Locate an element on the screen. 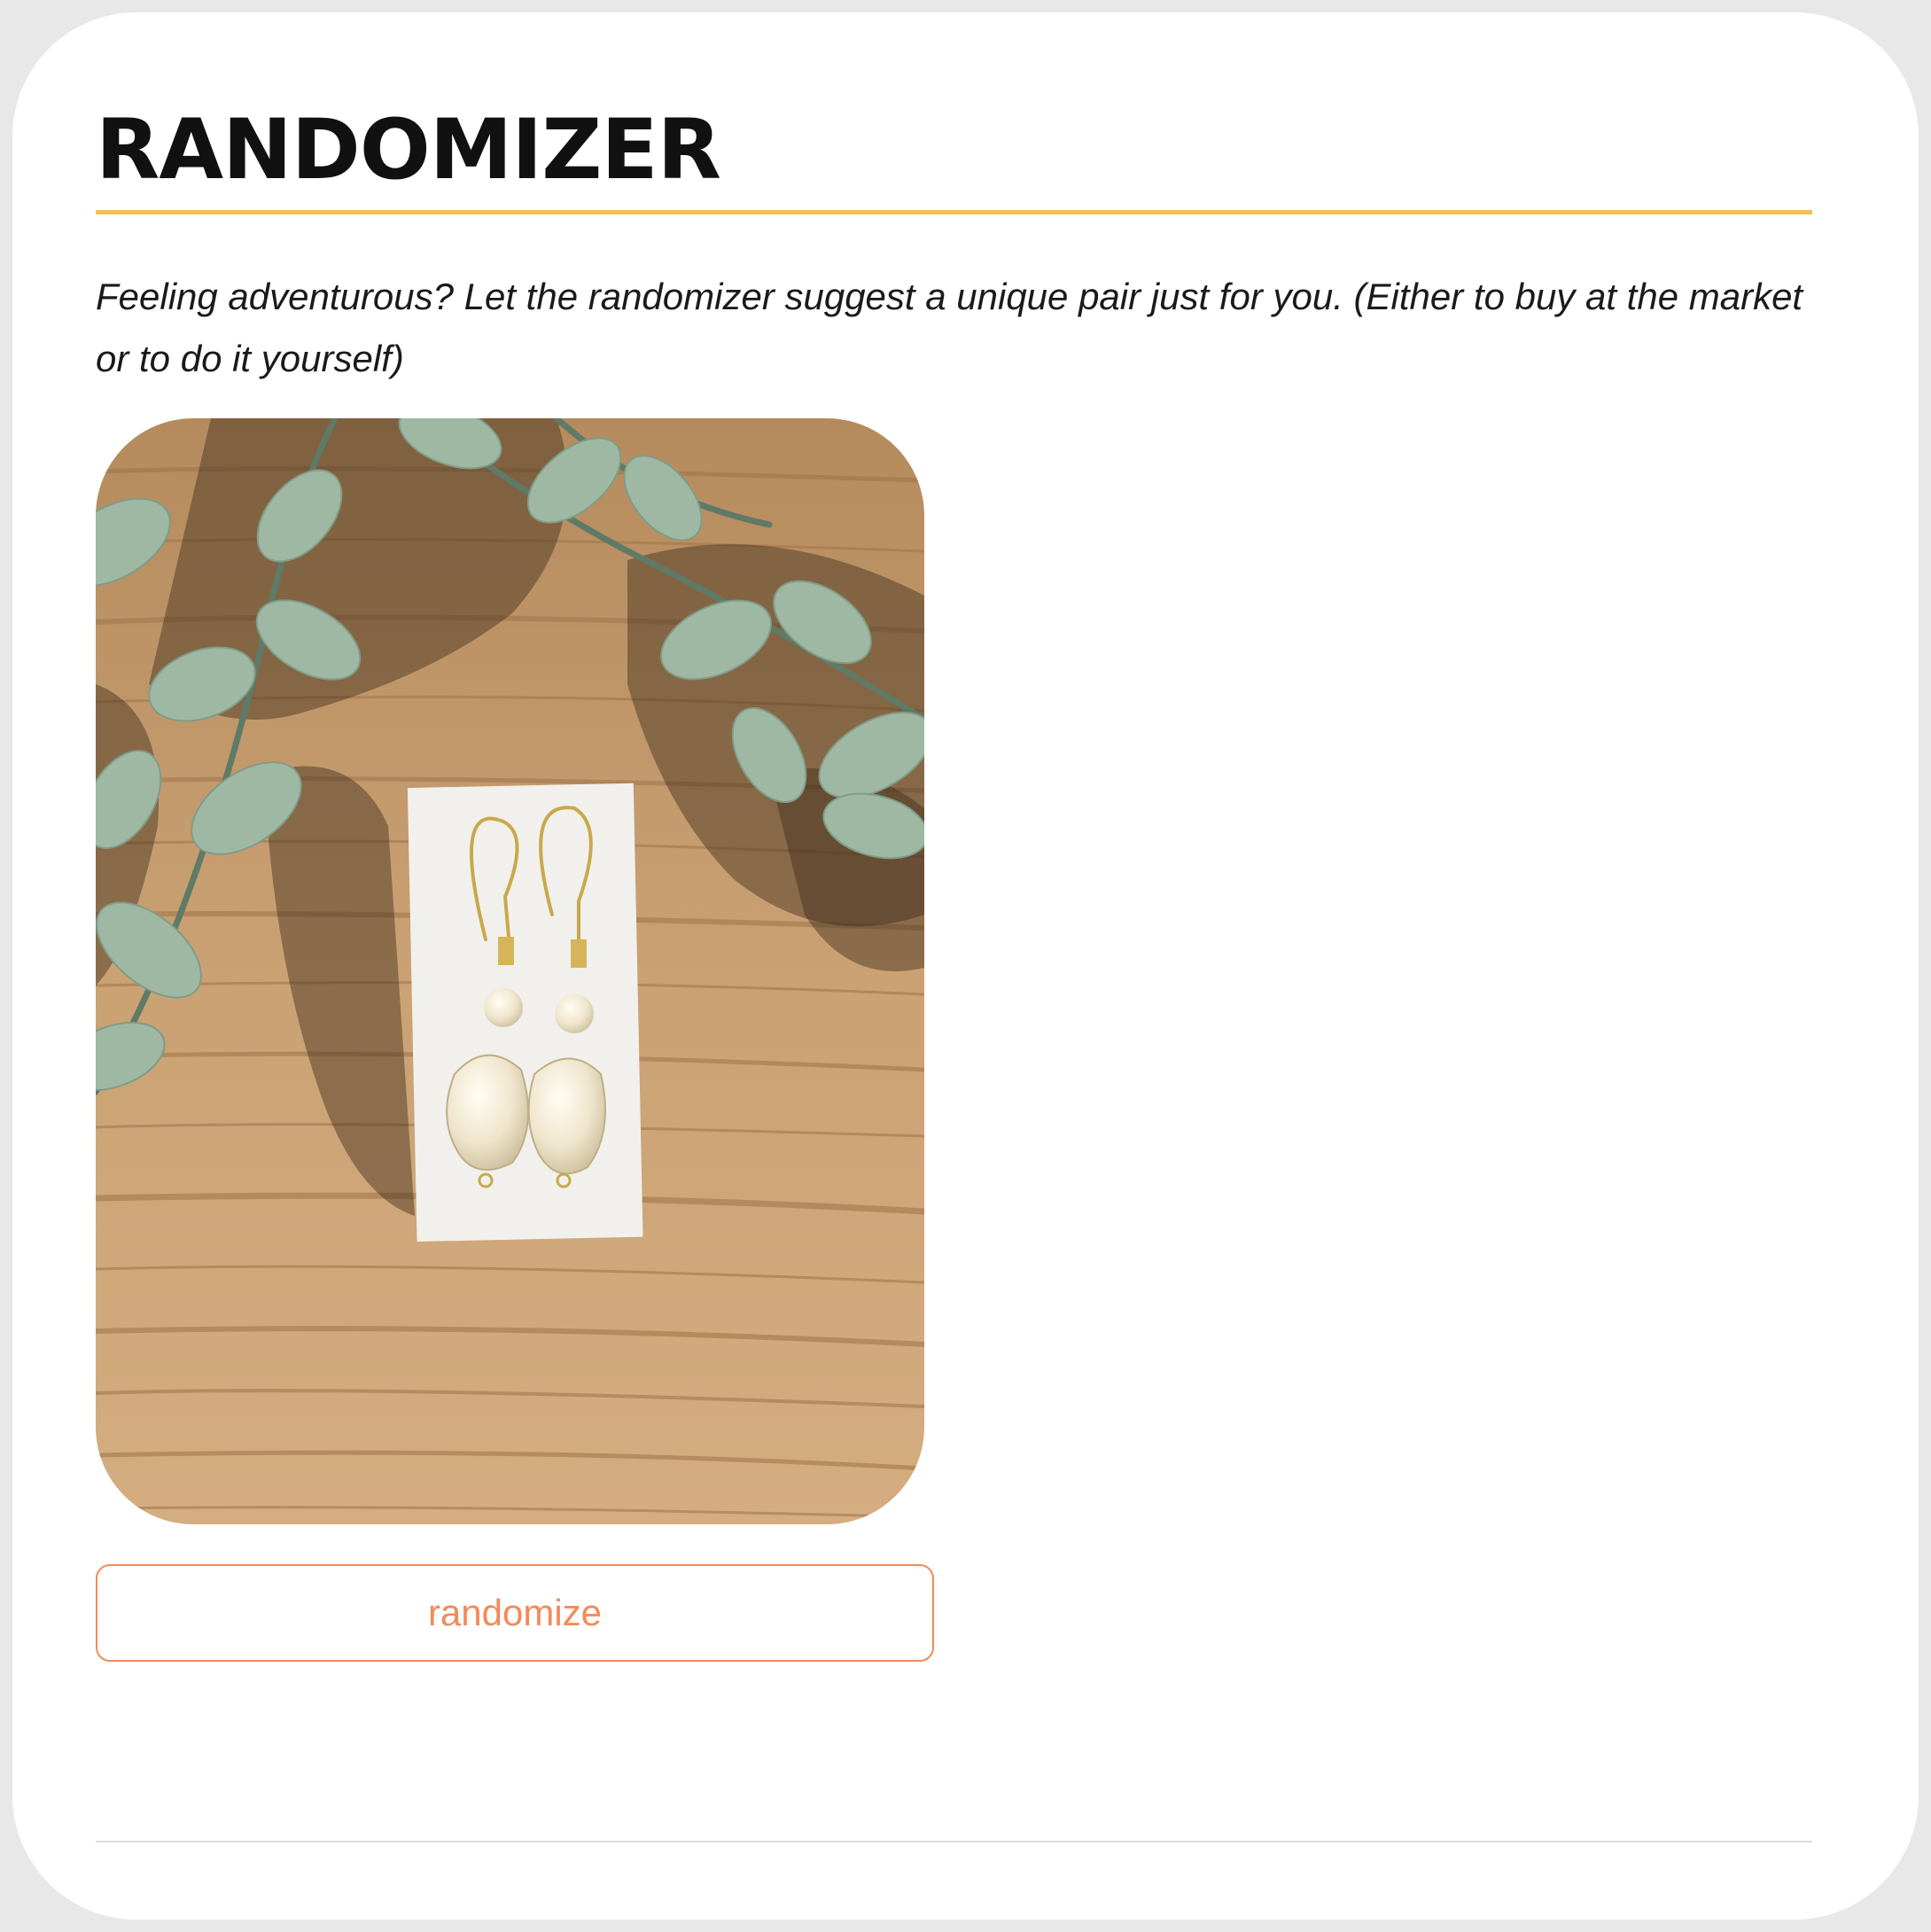 This screenshot has width=1931, height=1932. title-divider is located at coordinates (954, 212).